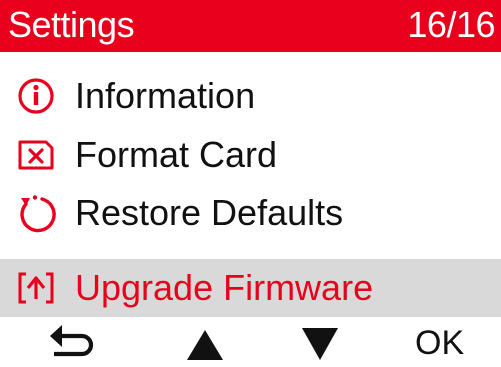 This screenshot has height=367, width=501. What do you see at coordinates (451, 24) in the screenshot?
I see `page-counter: 16/16` at bounding box center [451, 24].